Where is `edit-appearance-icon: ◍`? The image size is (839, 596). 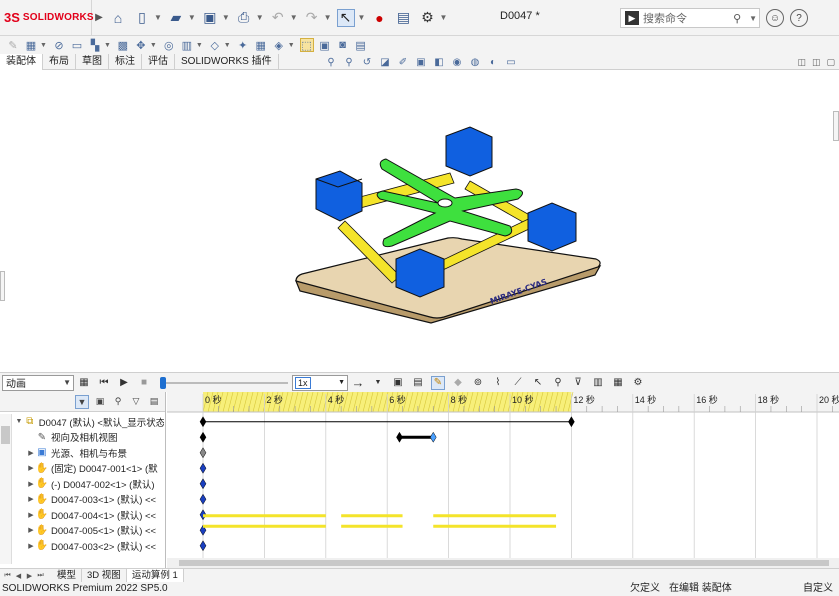 edit-appearance-icon: ◍ is located at coordinates (475, 62).